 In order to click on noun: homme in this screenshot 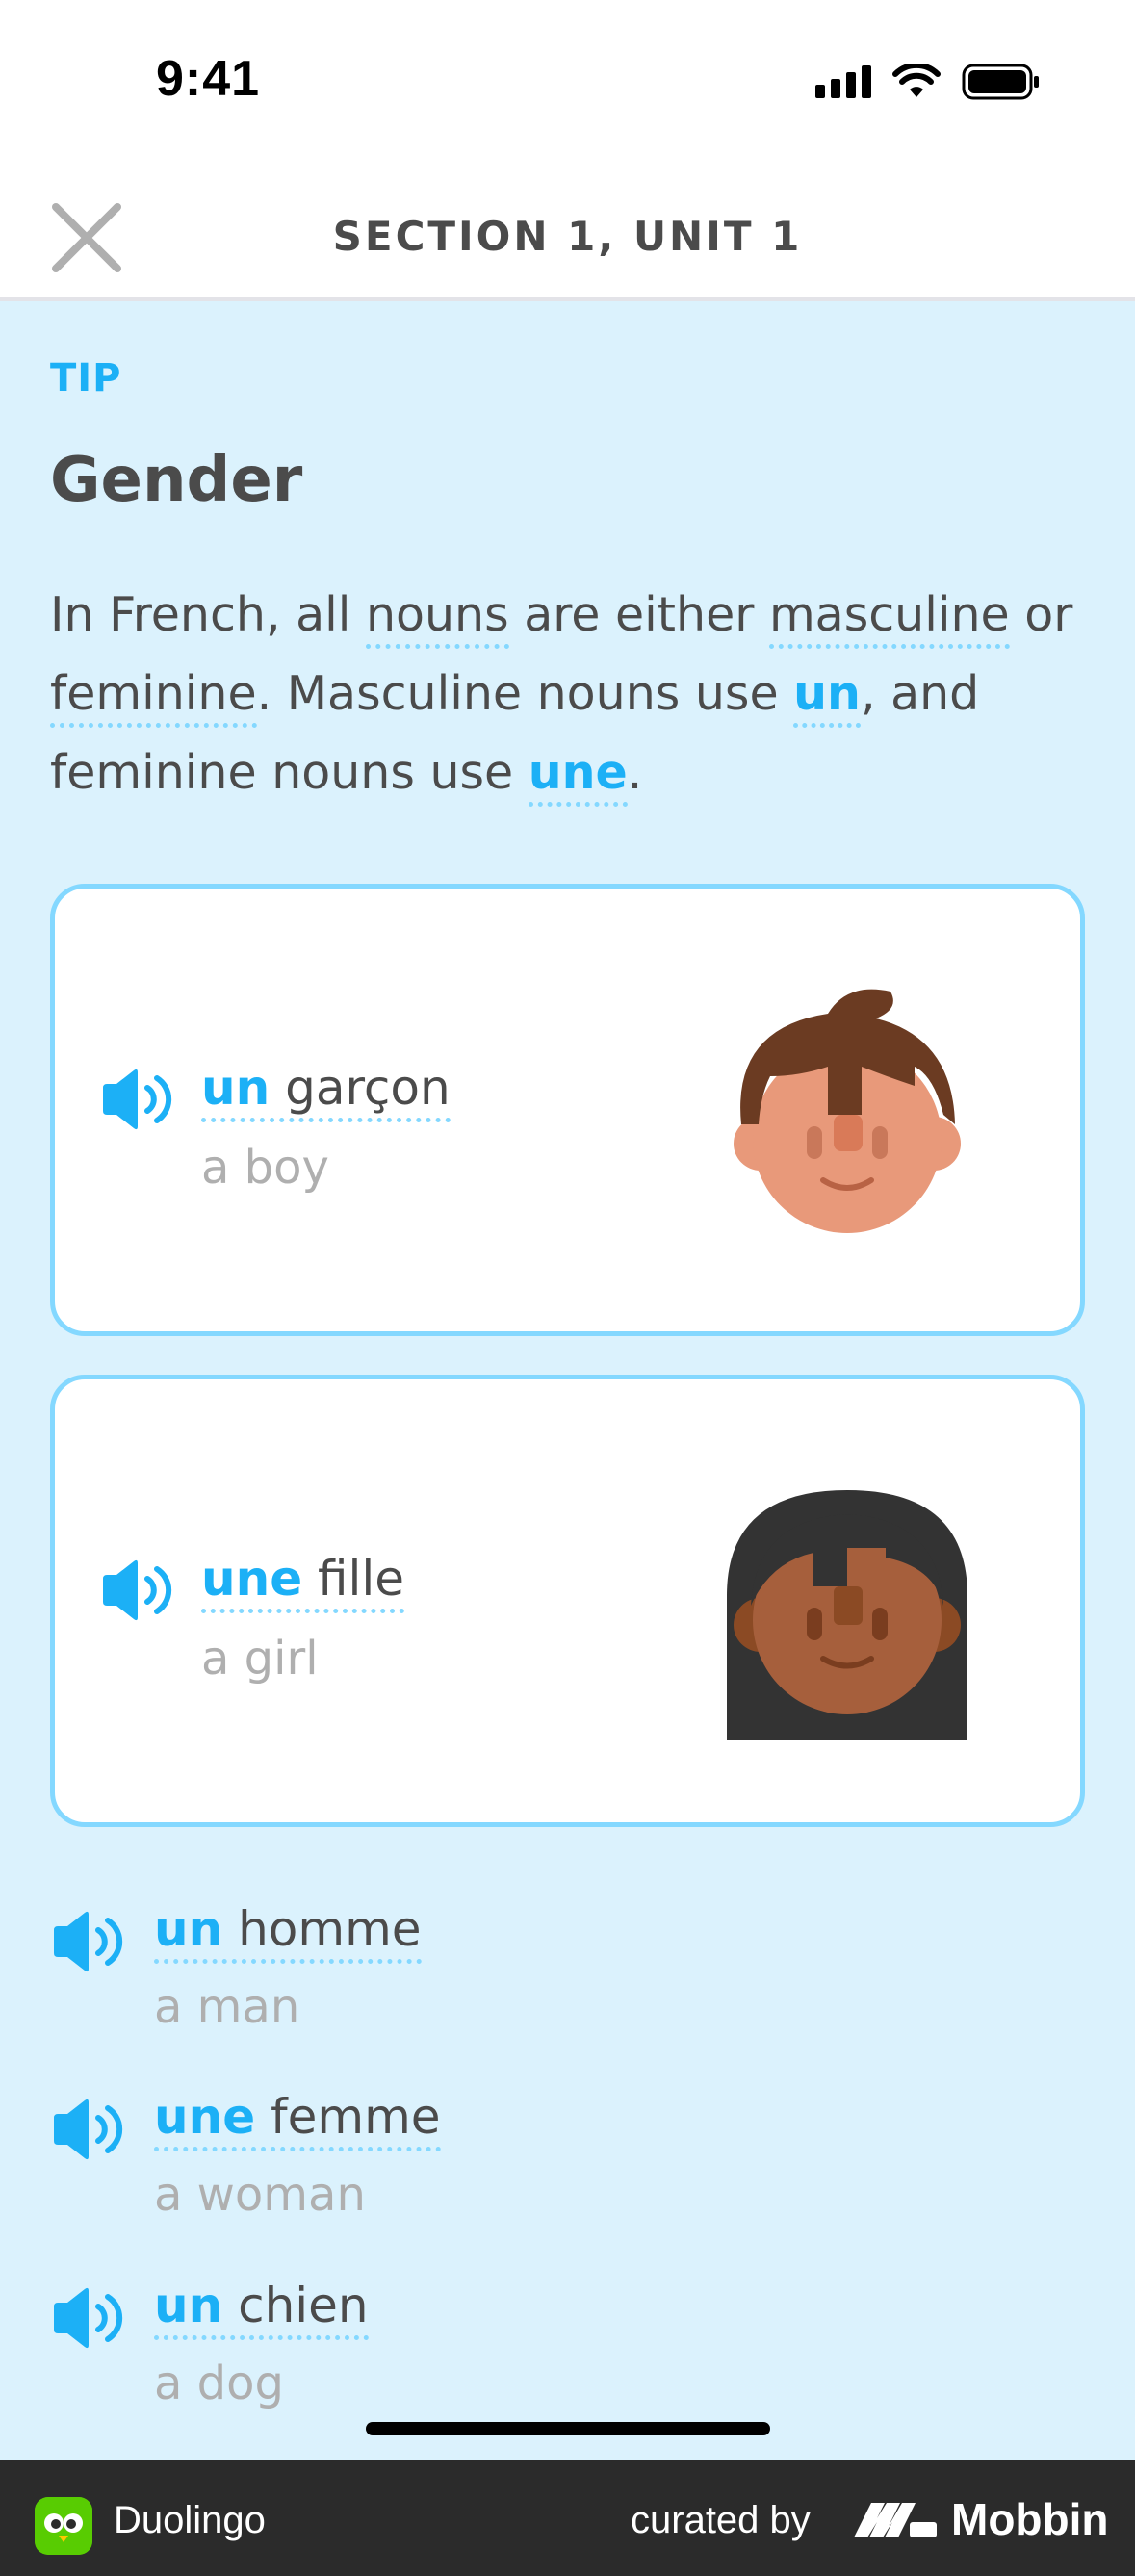, I will do `click(322, 1929)`.